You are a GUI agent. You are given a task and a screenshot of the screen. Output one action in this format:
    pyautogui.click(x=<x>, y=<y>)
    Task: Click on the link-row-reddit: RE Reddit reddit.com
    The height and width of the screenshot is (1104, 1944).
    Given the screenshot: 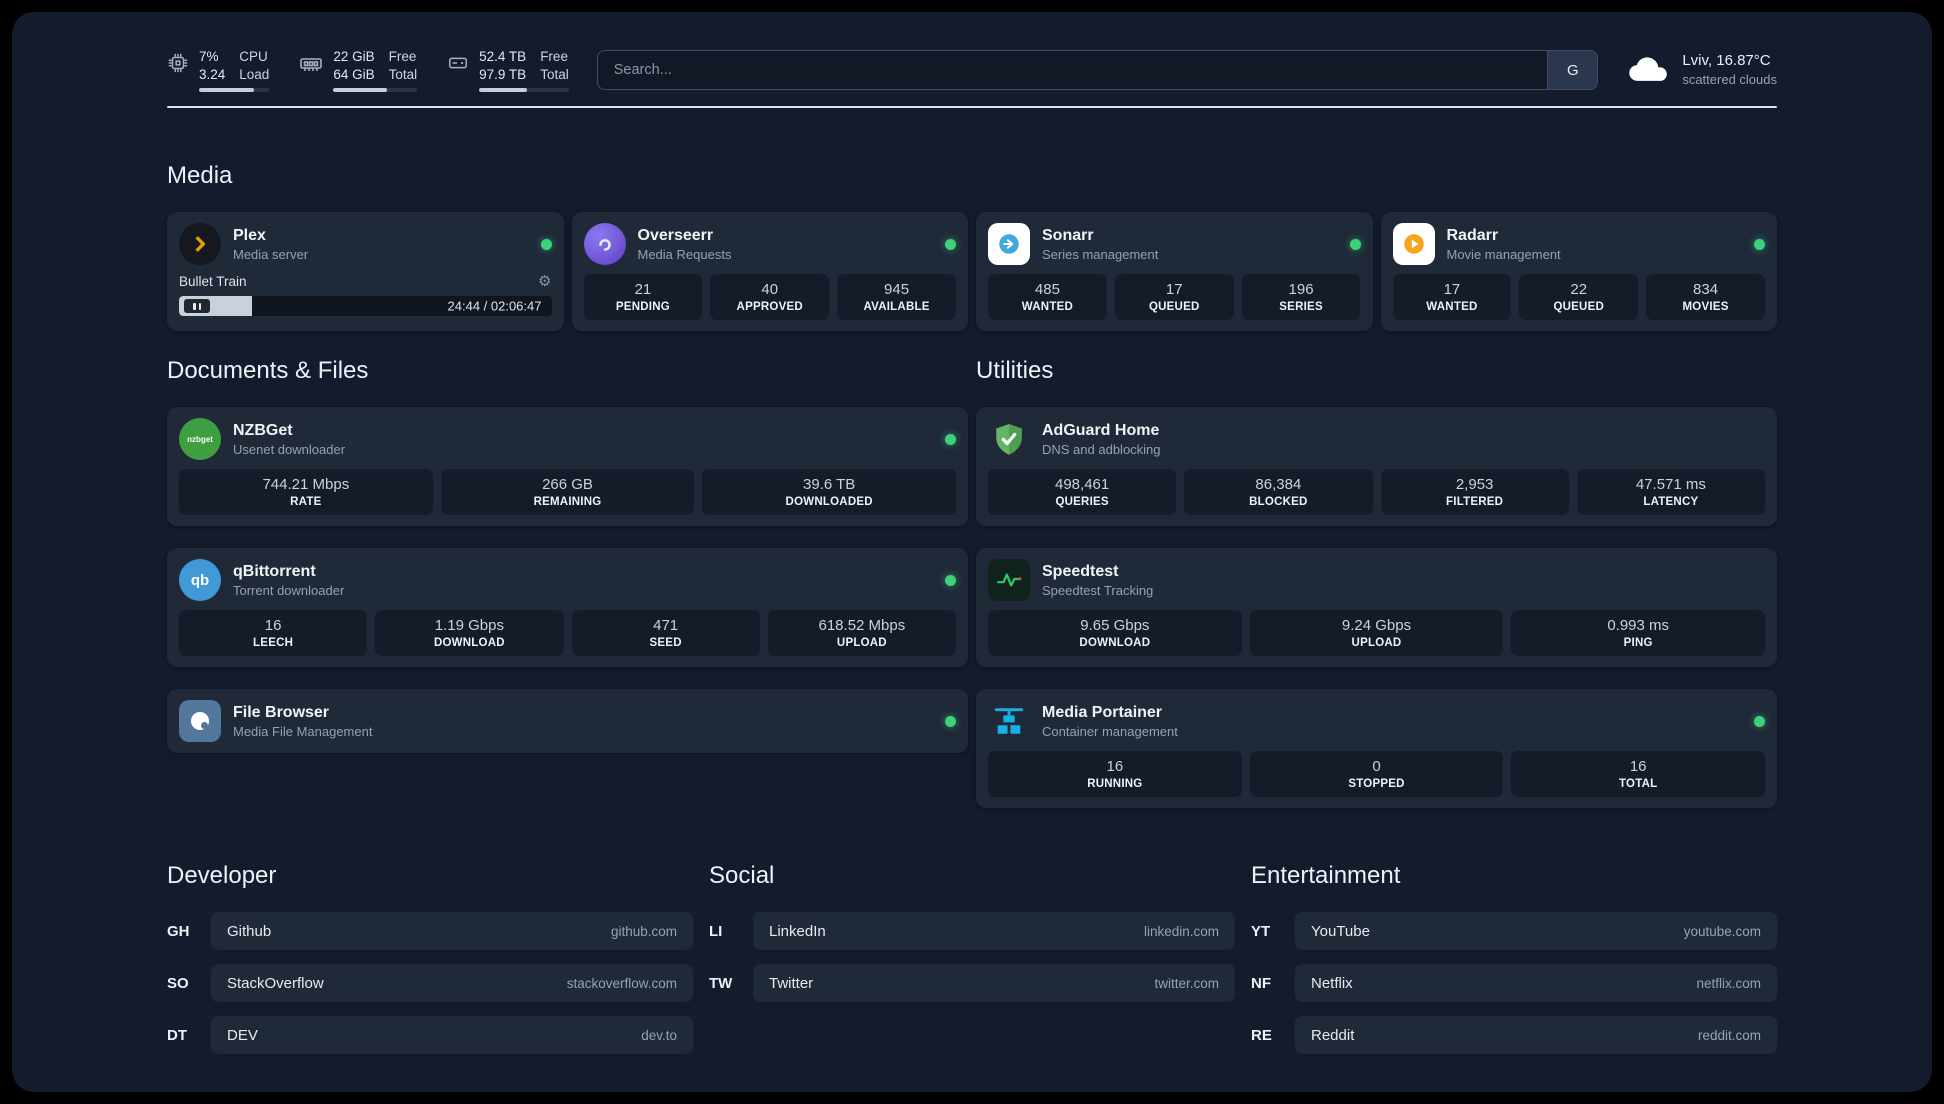 What is the action you would take?
    pyautogui.click(x=1514, y=1035)
    